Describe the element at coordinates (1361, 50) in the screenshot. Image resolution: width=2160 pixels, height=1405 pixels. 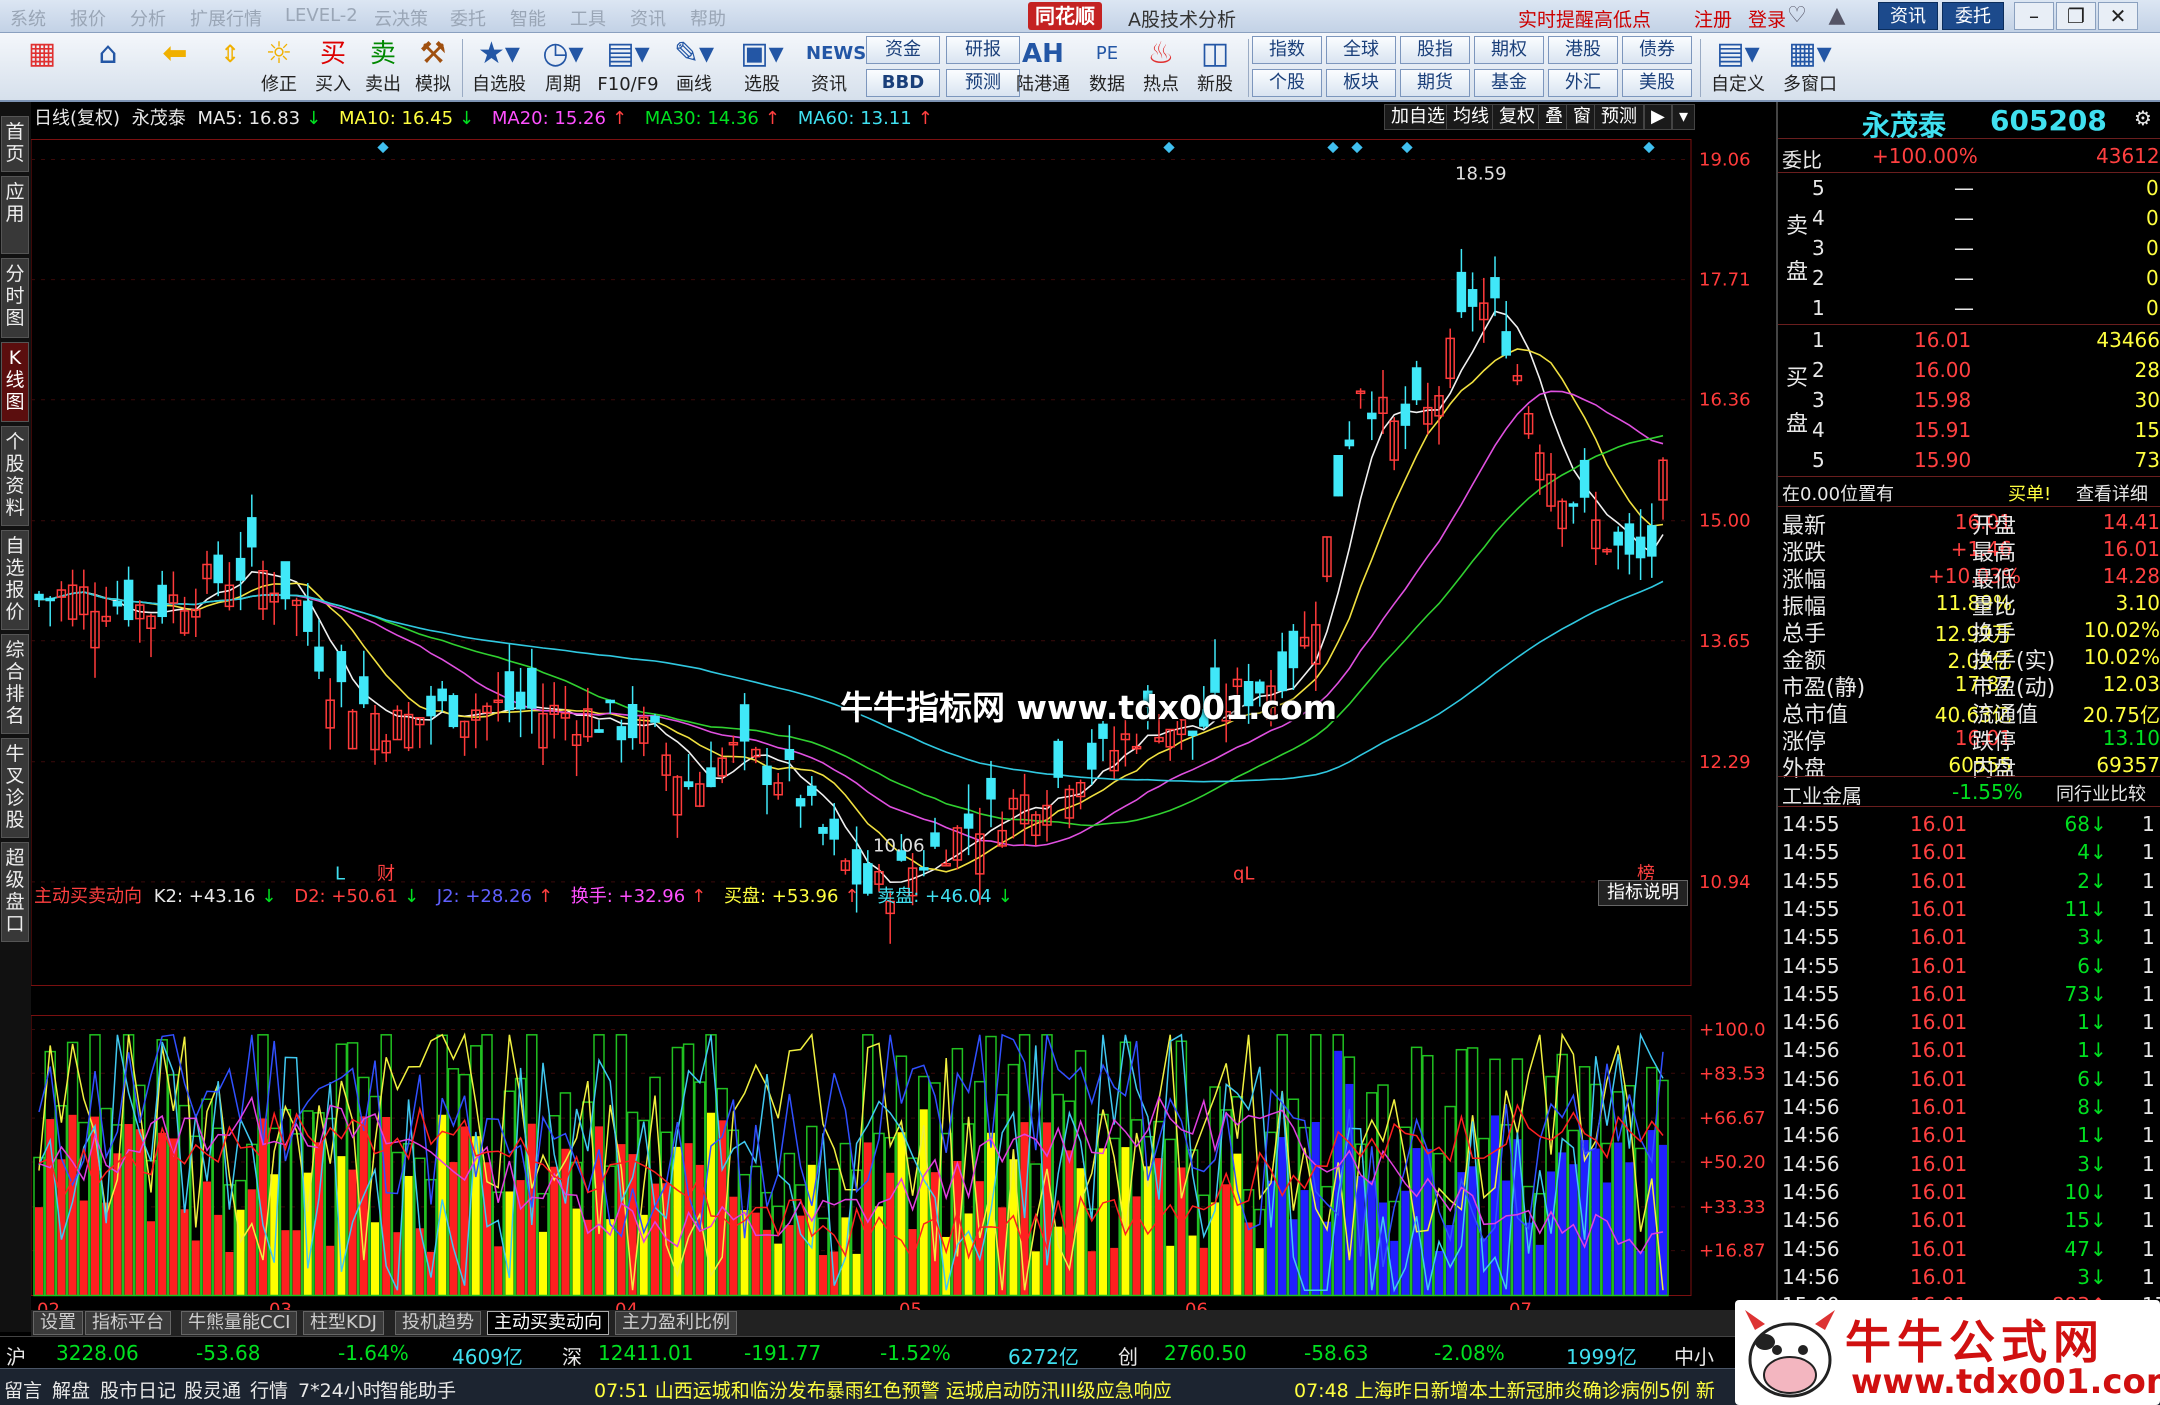
I see `global-button: 全球` at that location.